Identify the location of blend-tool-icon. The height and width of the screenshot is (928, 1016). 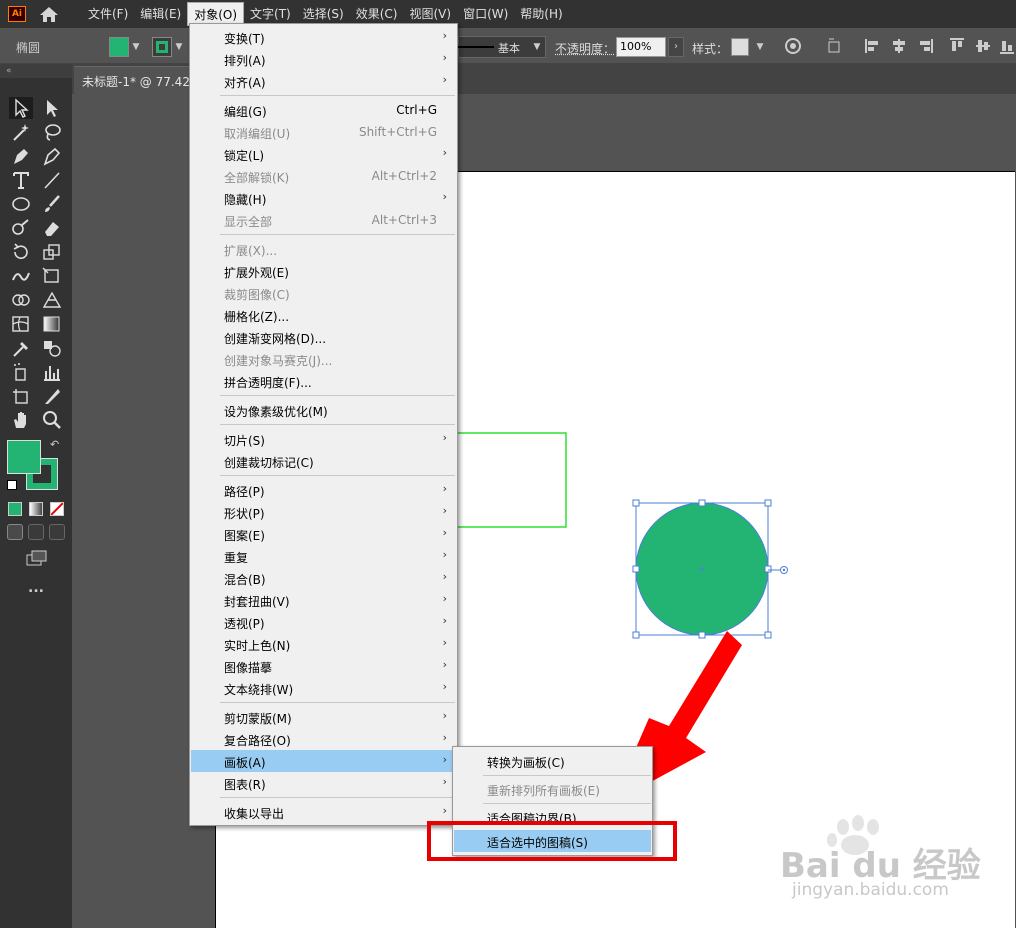
(52, 348).